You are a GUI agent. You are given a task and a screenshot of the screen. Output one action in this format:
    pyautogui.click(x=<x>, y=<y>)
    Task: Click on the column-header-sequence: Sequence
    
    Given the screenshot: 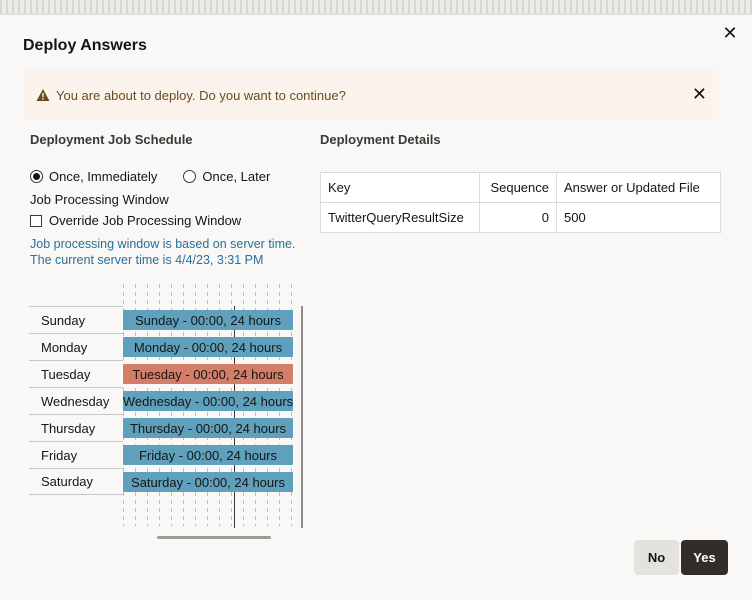 What is the action you would take?
    pyautogui.click(x=518, y=187)
    